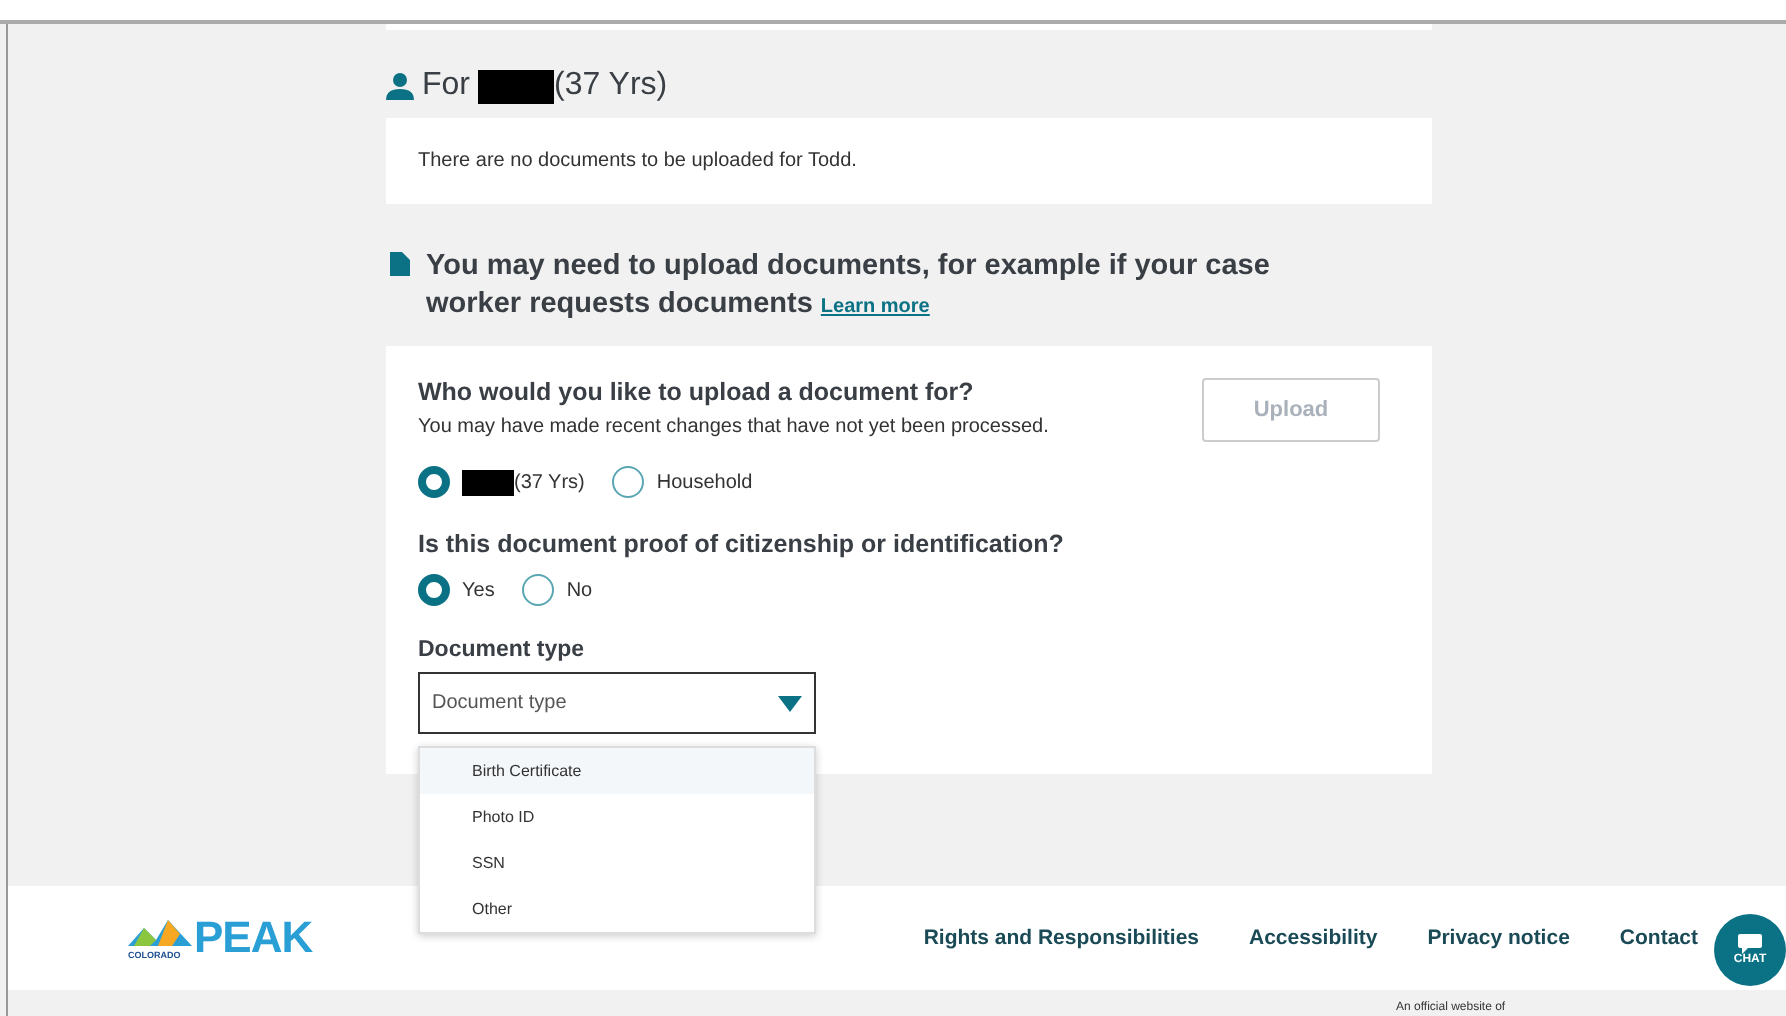 The width and height of the screenshot is (1786, 1016). I want to click on radio-option: (37 Yrs), so click(501, 482).